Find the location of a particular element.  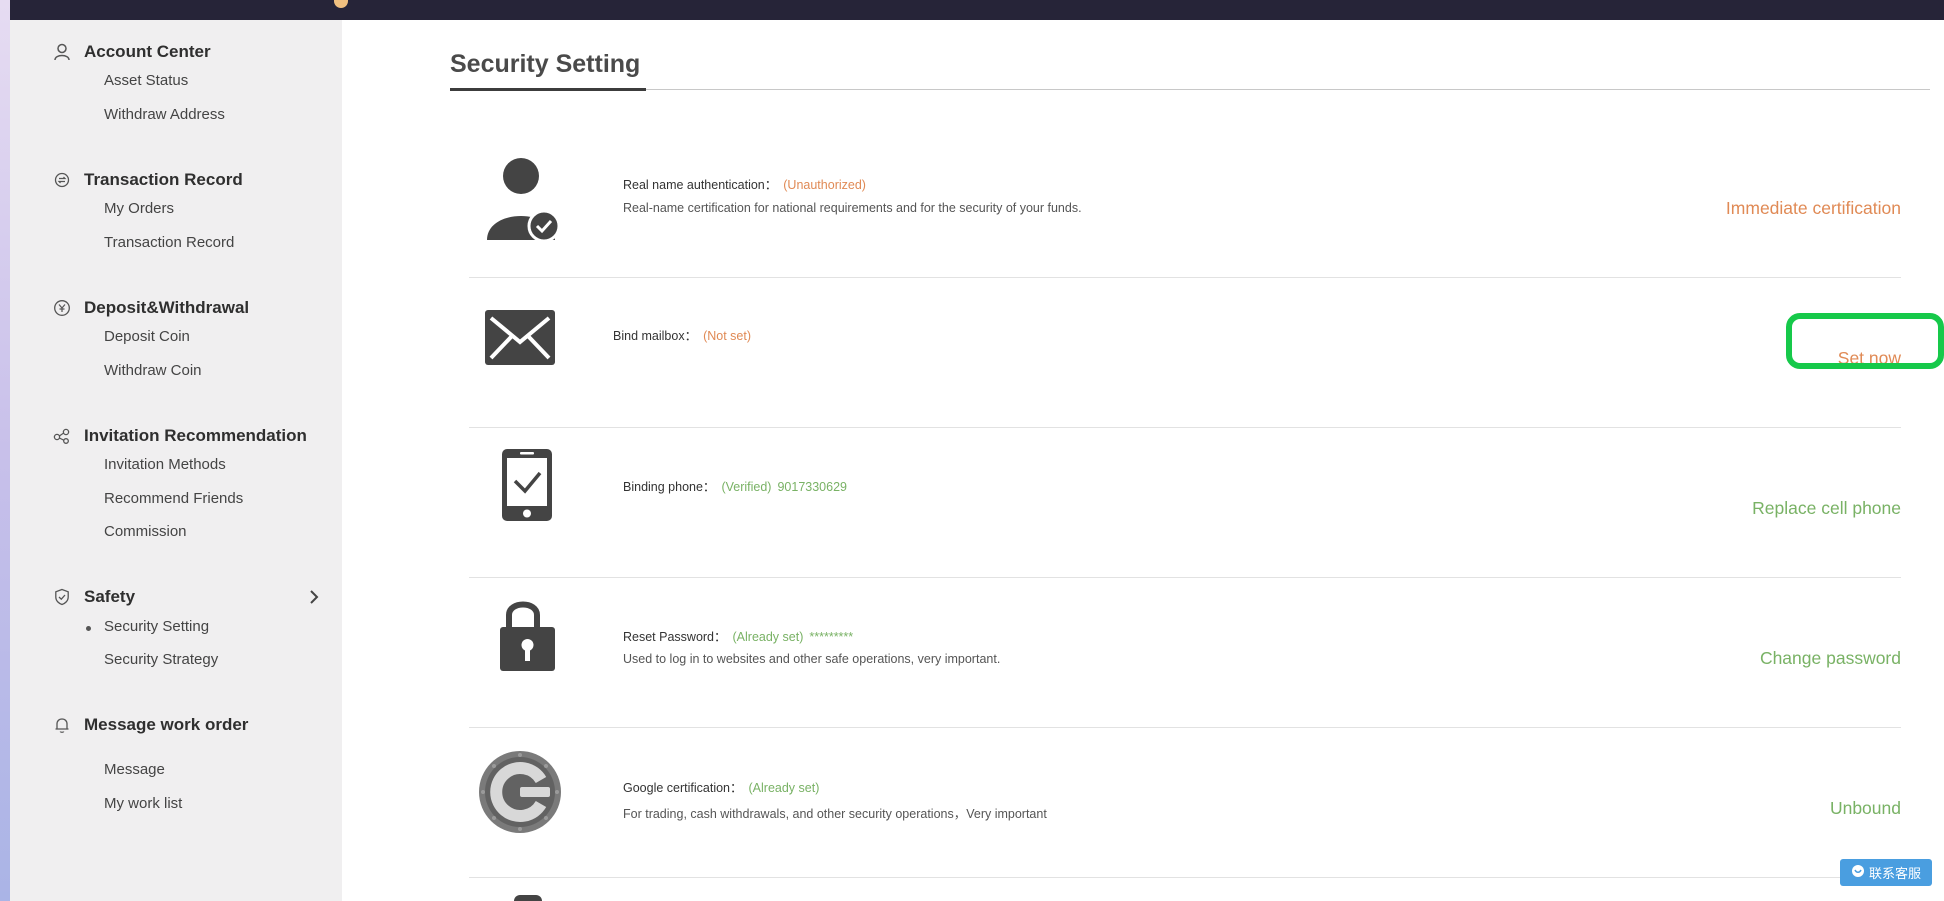

row-label-line: Real name authentication： (Unauthorized) is located at coordinates (744, 183).